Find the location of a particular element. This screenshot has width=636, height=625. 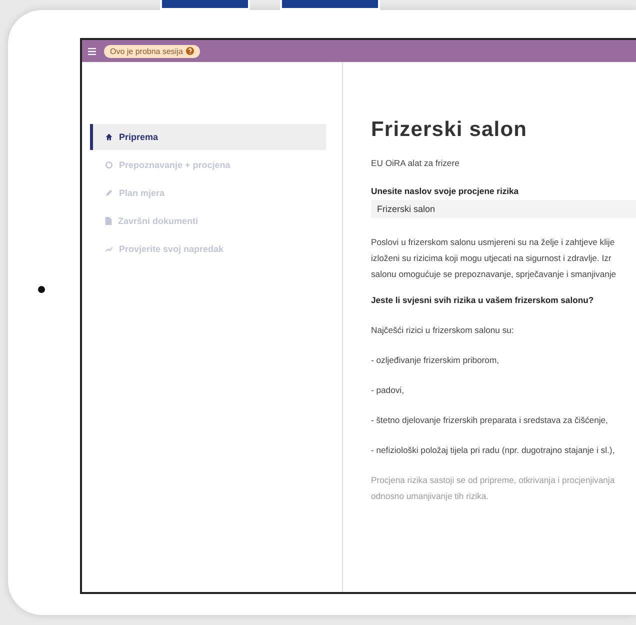

intro-paragraph: Poslovi u frizerskom salonu usmjereni su na želje i zahtjeve klije izloženi su rizicima koji mogu utjecati na sigurnost i zdravlje. Izr salonu omogućuje se prepoznavanje, sprječavanje i smanjivanje is located at coordinates (493, 258).